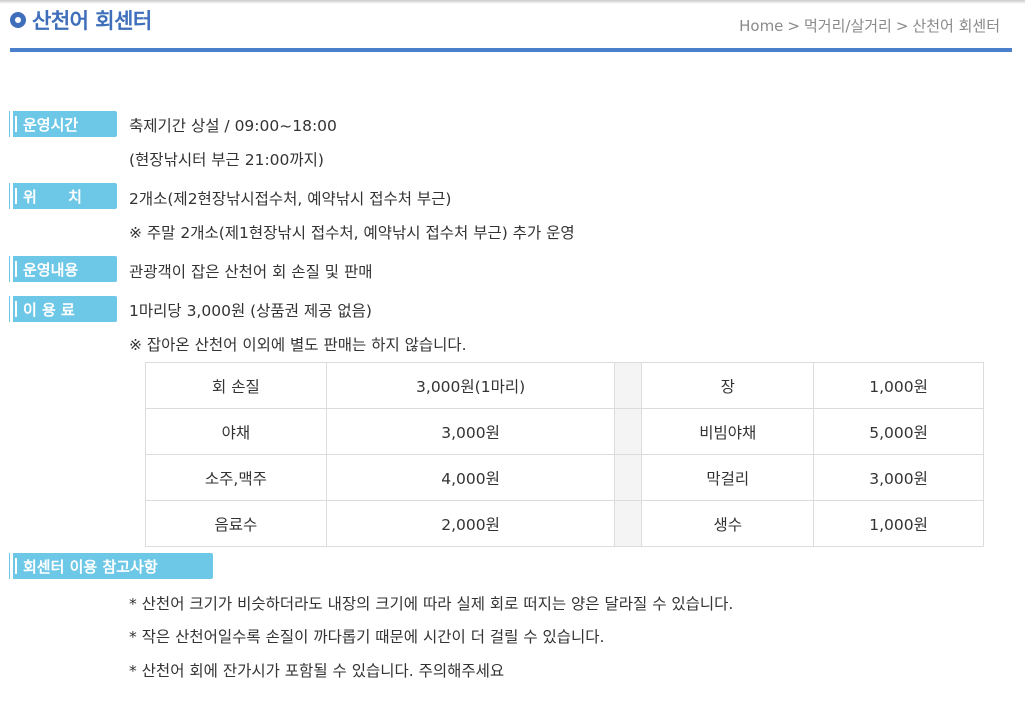  Describe the element at coordinates (236, 523) in the screenshot. I see `table-cell-item: 음료수` at that location.